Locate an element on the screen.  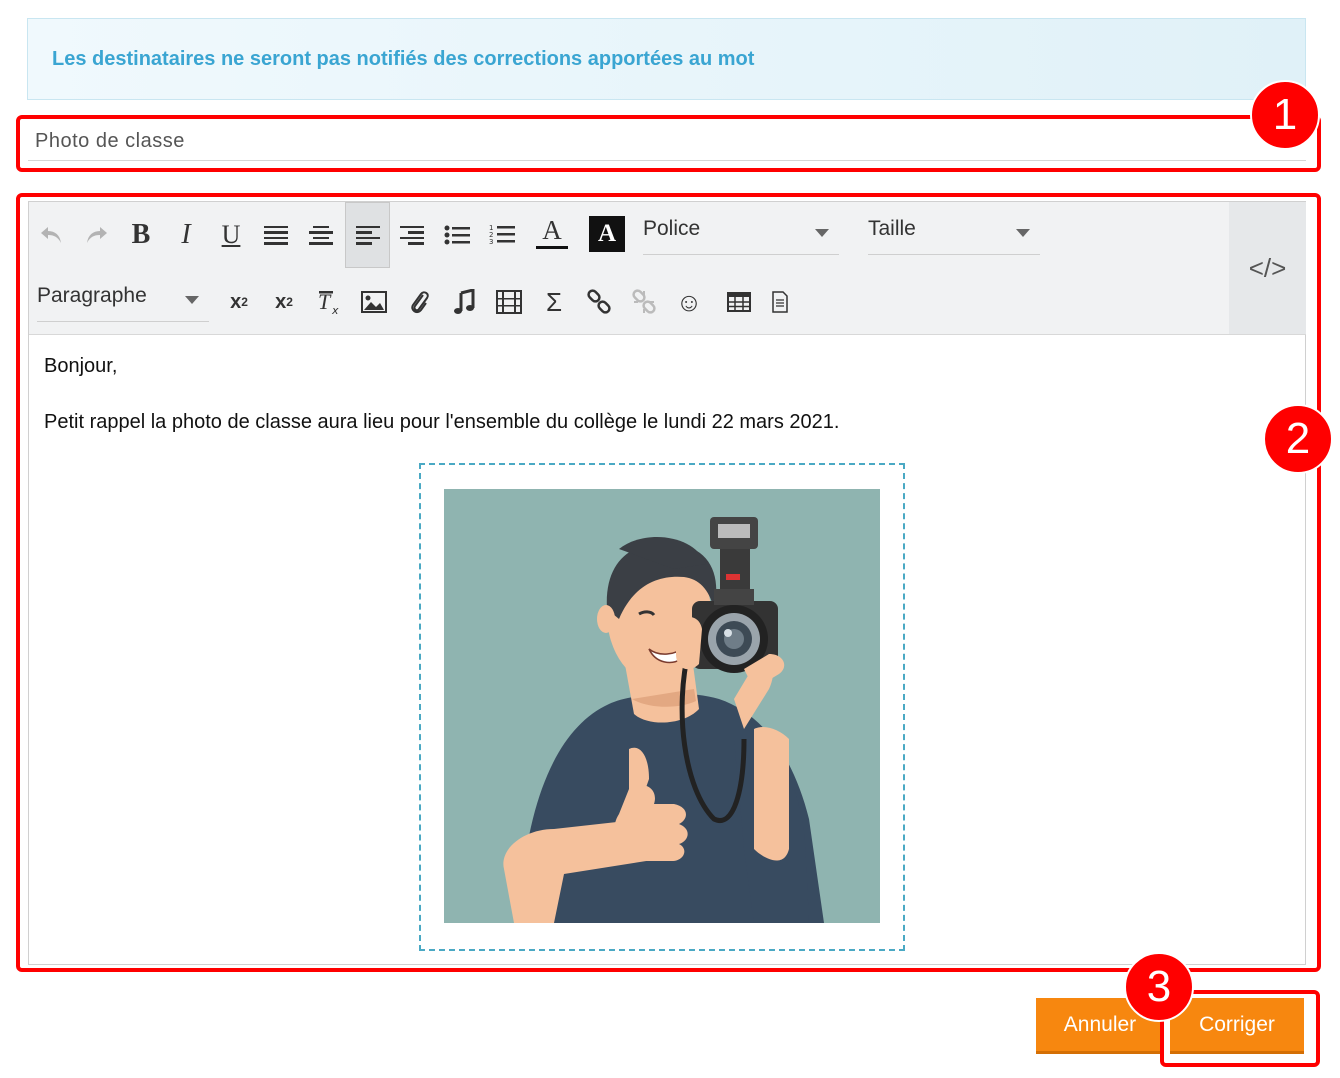
annotation-badge-1: 1 is located at coordinates (1285, 115).